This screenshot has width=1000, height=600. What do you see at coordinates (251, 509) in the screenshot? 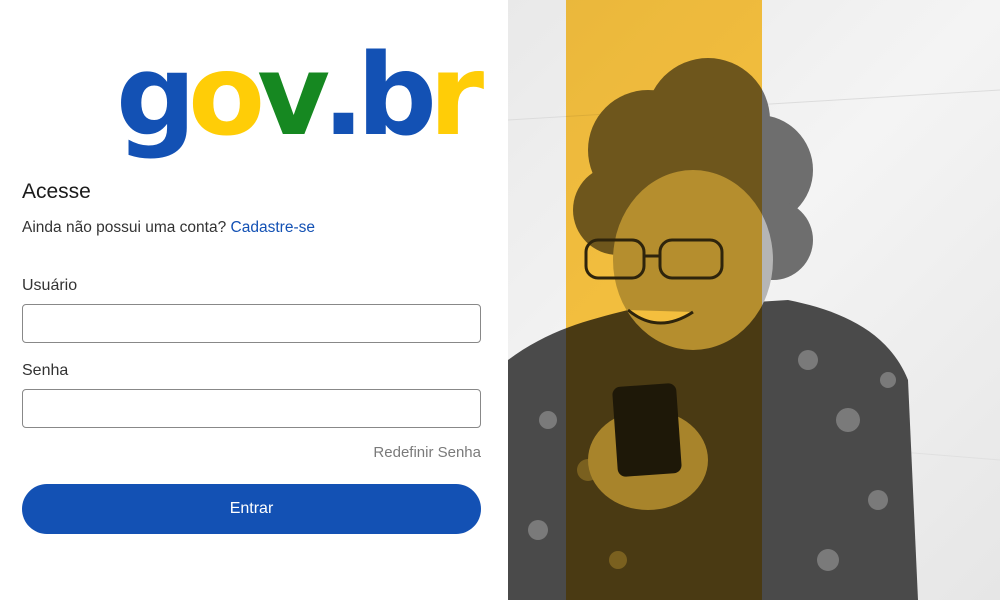
I see `submit-button: Entrar` at bounding box center [251, 509].